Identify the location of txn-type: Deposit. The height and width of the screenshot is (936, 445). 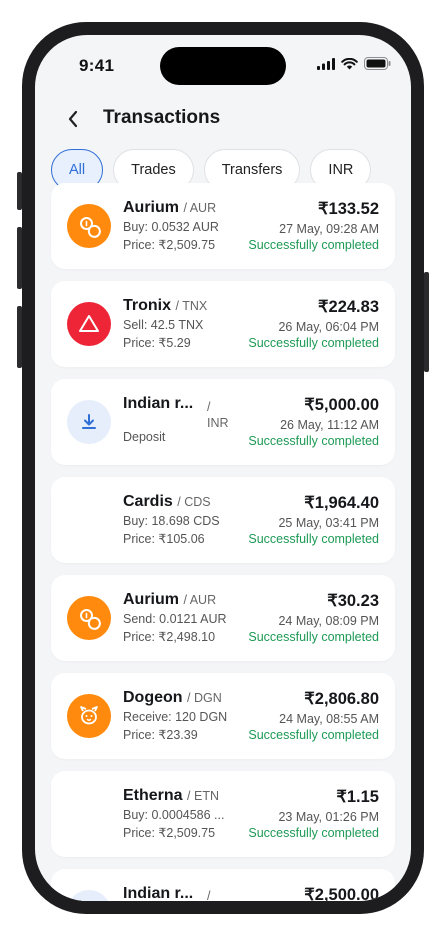
(144, 437).